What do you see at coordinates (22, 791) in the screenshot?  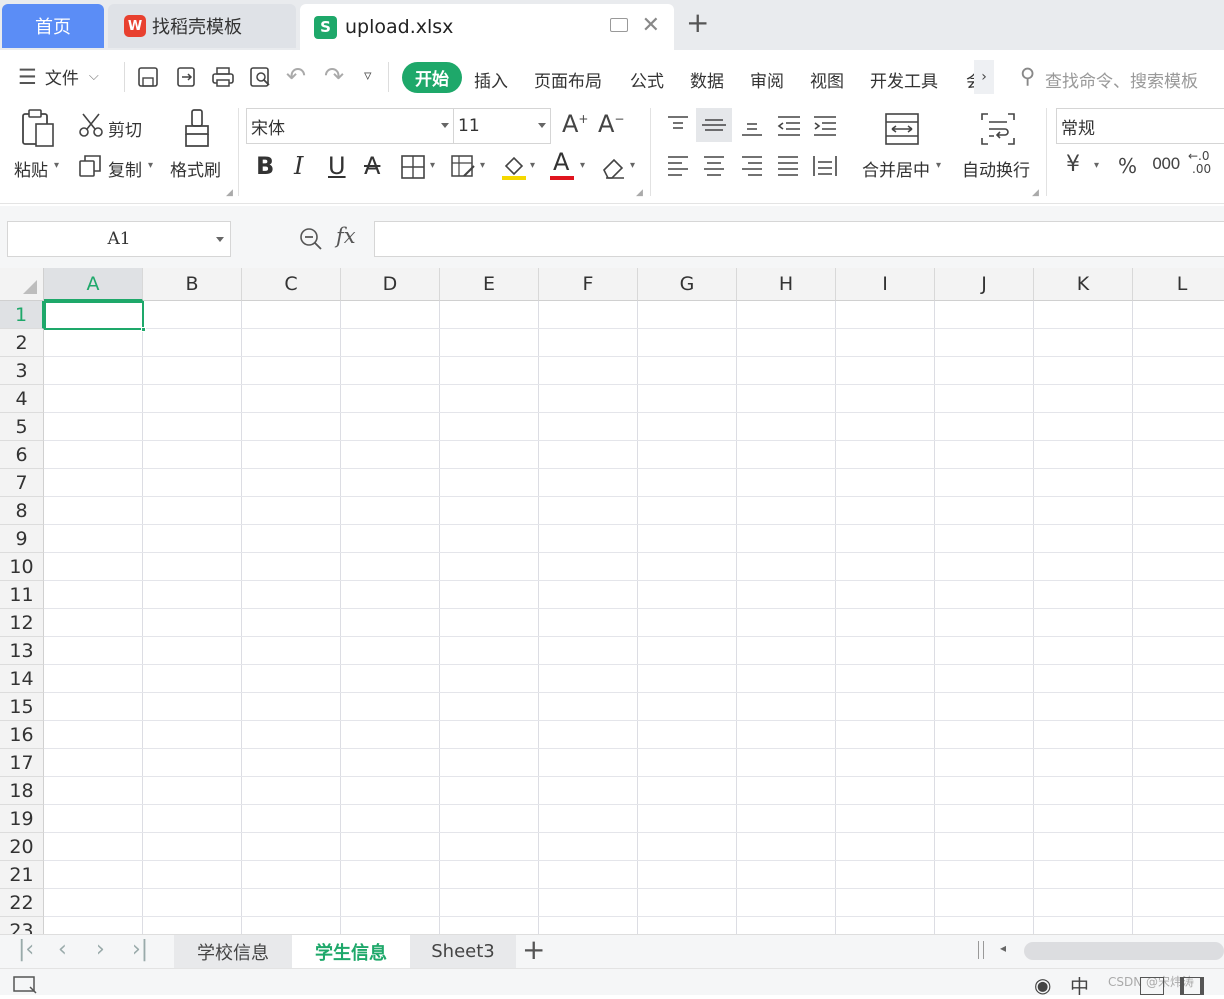 I see `row-header-18: 18` at bounding box center [22, 791].